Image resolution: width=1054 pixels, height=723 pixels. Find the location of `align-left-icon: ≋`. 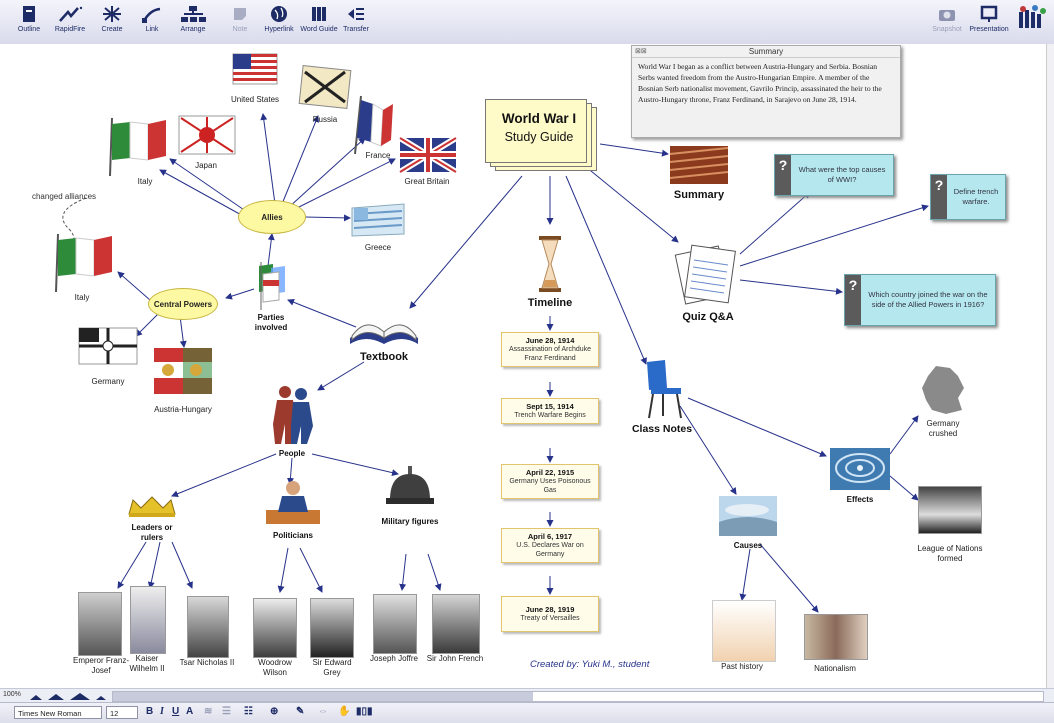

align-left-icon: ≋ is located at coordinates (208, 711).